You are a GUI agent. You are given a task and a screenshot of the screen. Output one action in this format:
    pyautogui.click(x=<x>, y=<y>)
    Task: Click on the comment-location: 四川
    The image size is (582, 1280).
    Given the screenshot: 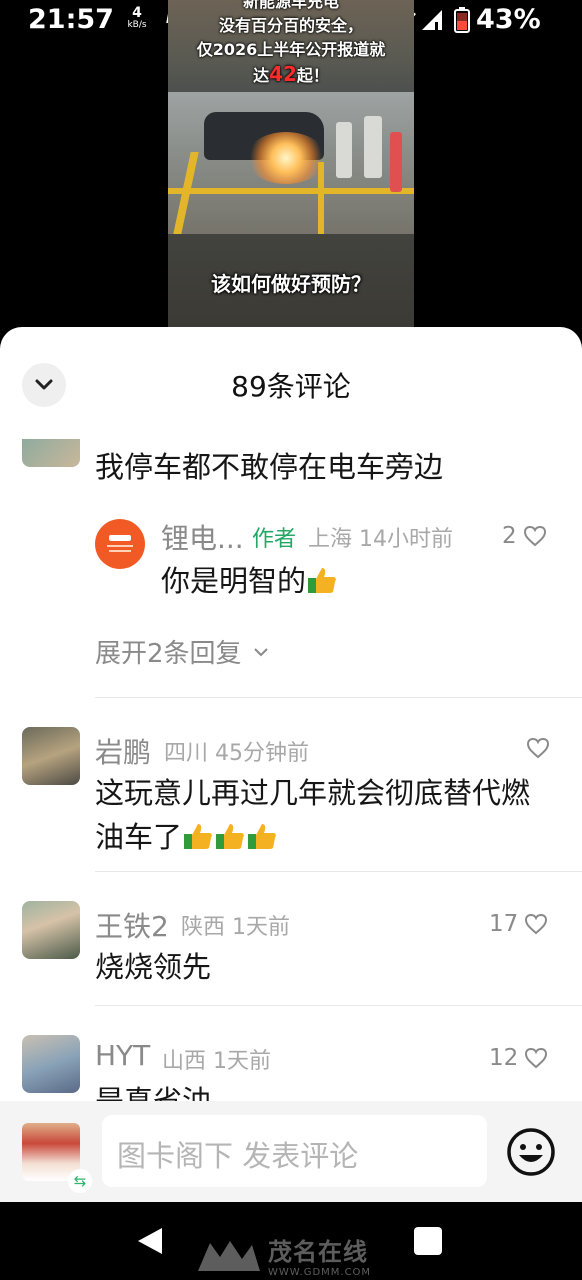 What is the action you would take?
    pyautogui.click(x=186, y=753)
    